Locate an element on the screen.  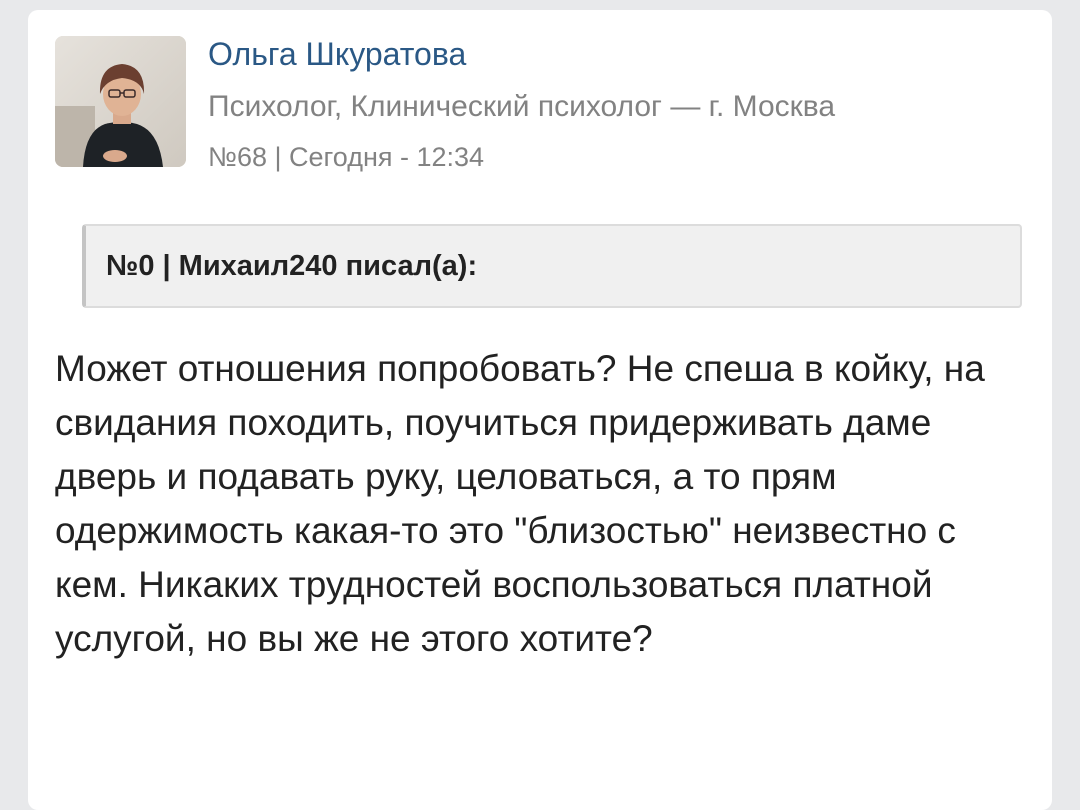
quote-block: №0 | Михаил240 писал(а): is located at coordinates (552, 266).